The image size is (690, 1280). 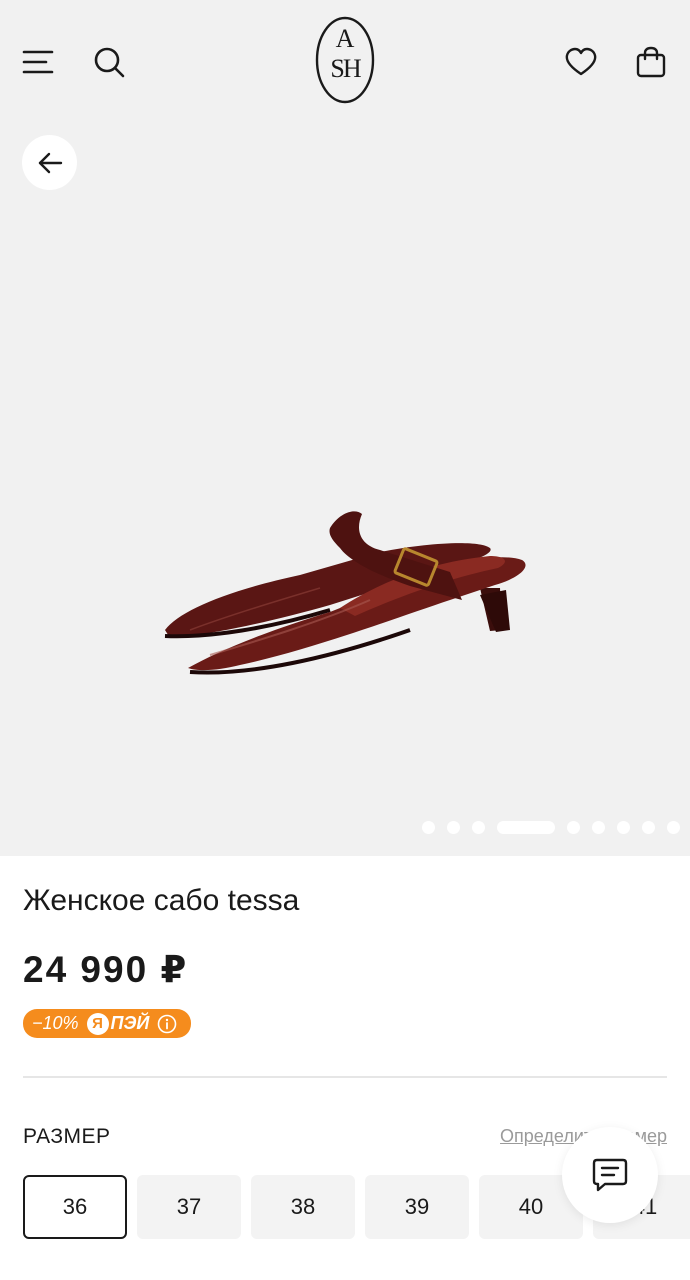 What do you see at coordinates (167, 1024) in the screenshot?
I see `info-icon` at bounding box center [167, 1024].